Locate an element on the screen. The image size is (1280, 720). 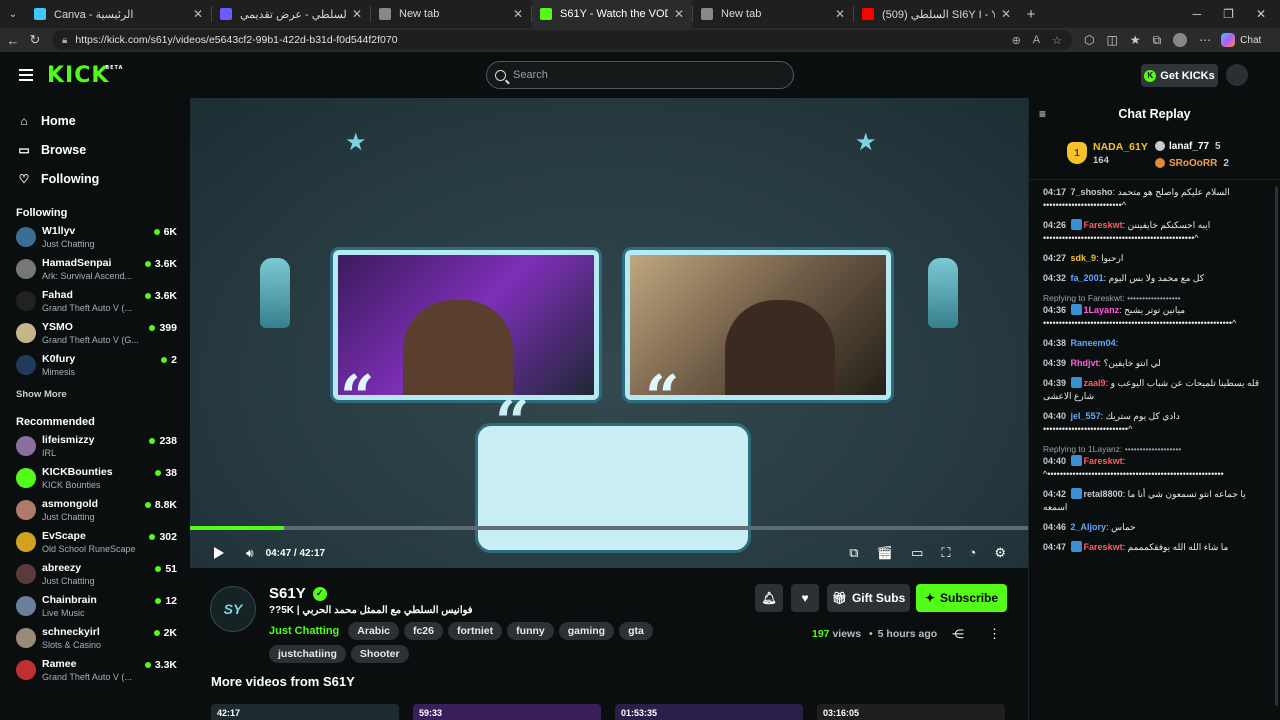
get-kicks-button: K Get KICKs is located at coordinates (1179, 75).